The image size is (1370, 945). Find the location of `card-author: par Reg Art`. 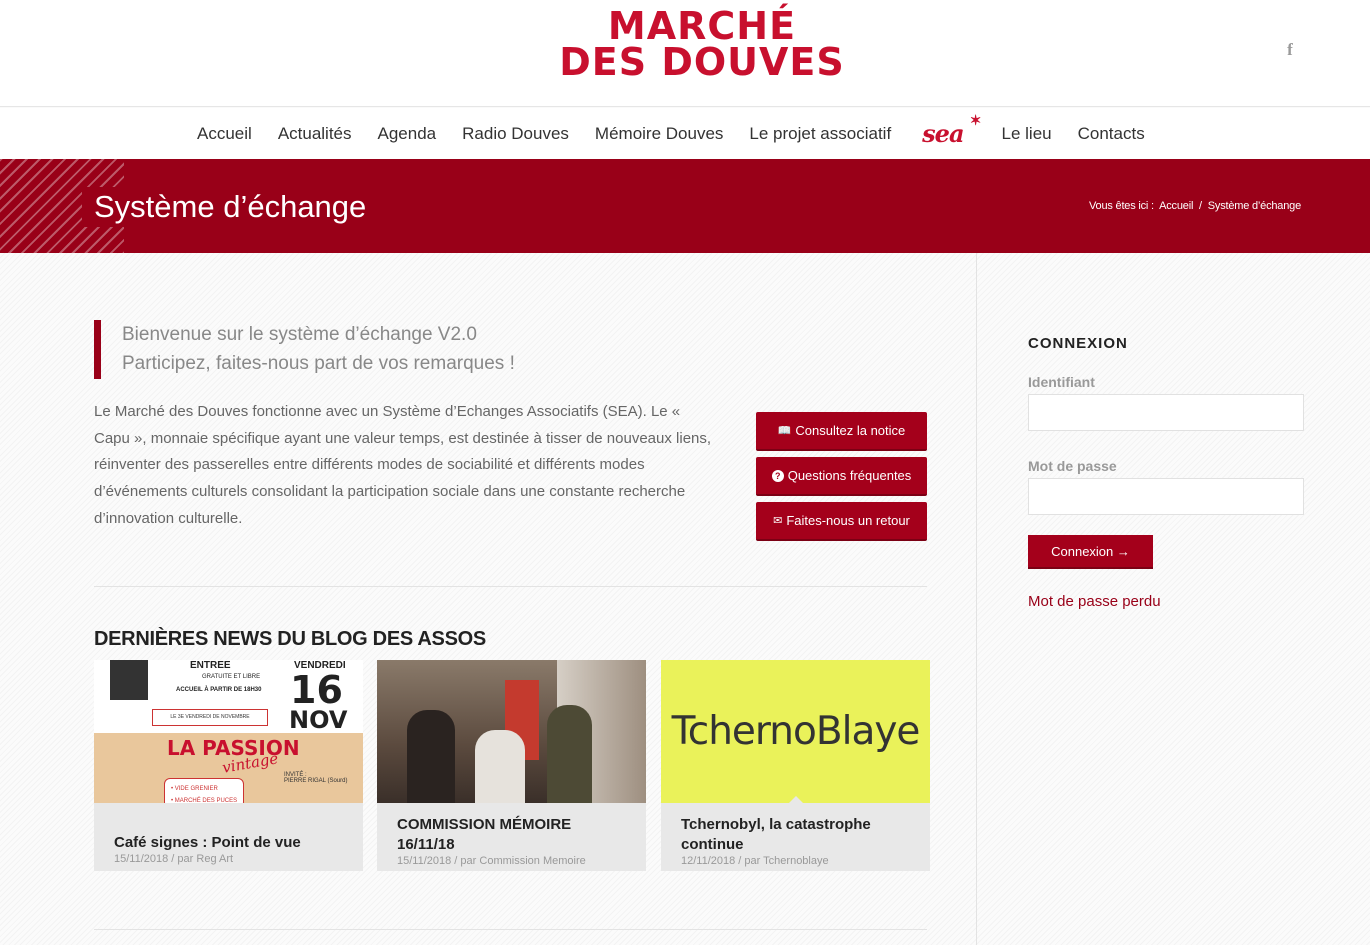

card-author: par Reg Art is located at coordinates (205, 859).